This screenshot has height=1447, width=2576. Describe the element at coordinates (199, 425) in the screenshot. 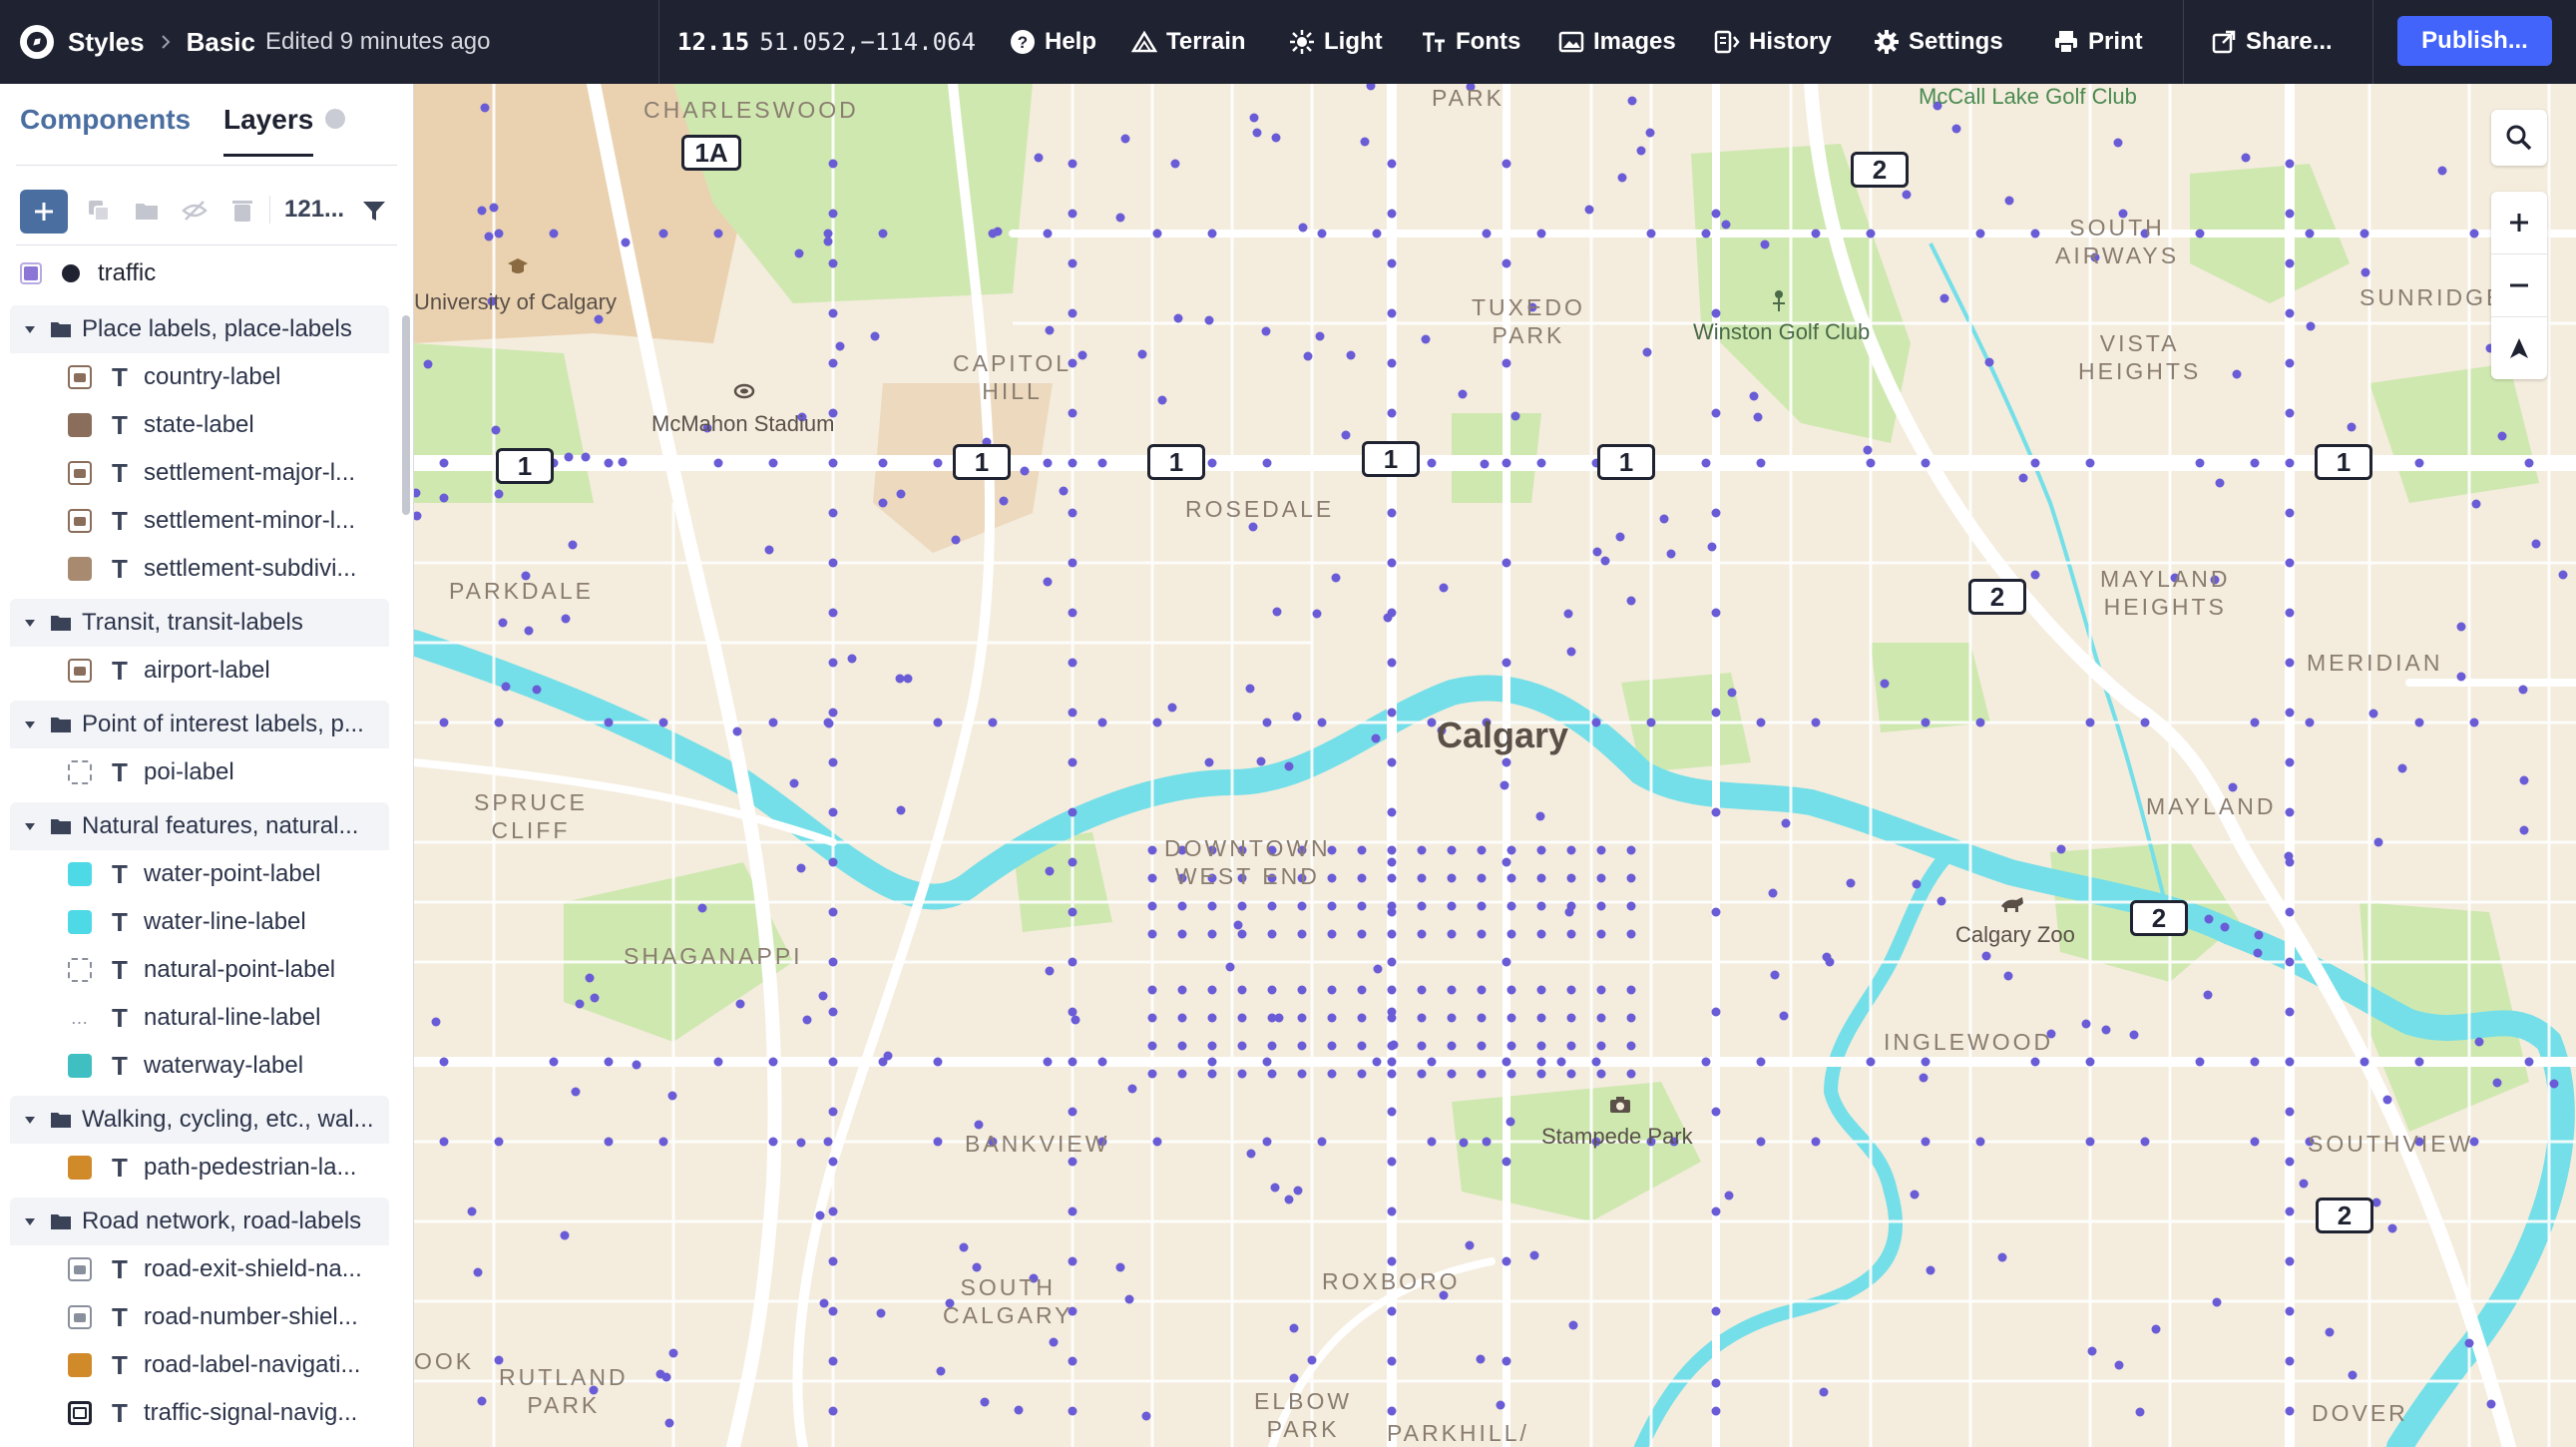

I see `layer-row: Tstate-label` at that location.